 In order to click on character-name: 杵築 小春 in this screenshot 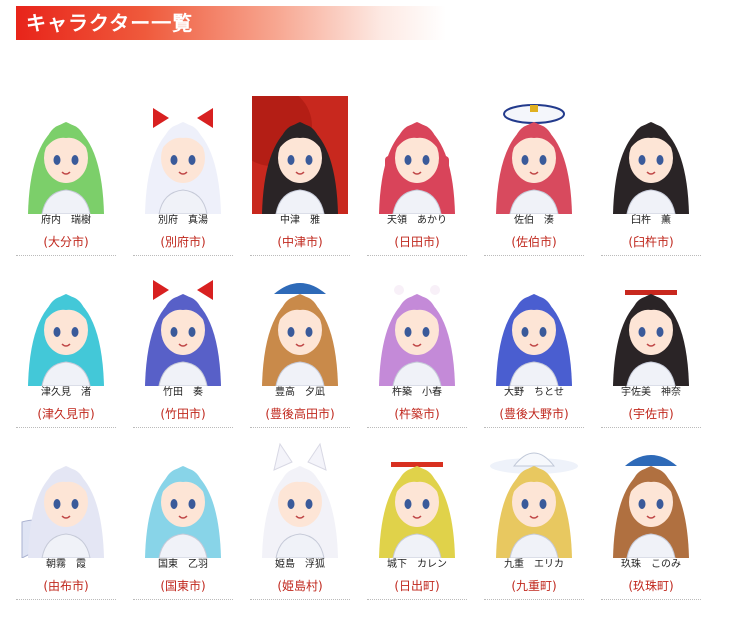, I will do `click(417, 392)`.